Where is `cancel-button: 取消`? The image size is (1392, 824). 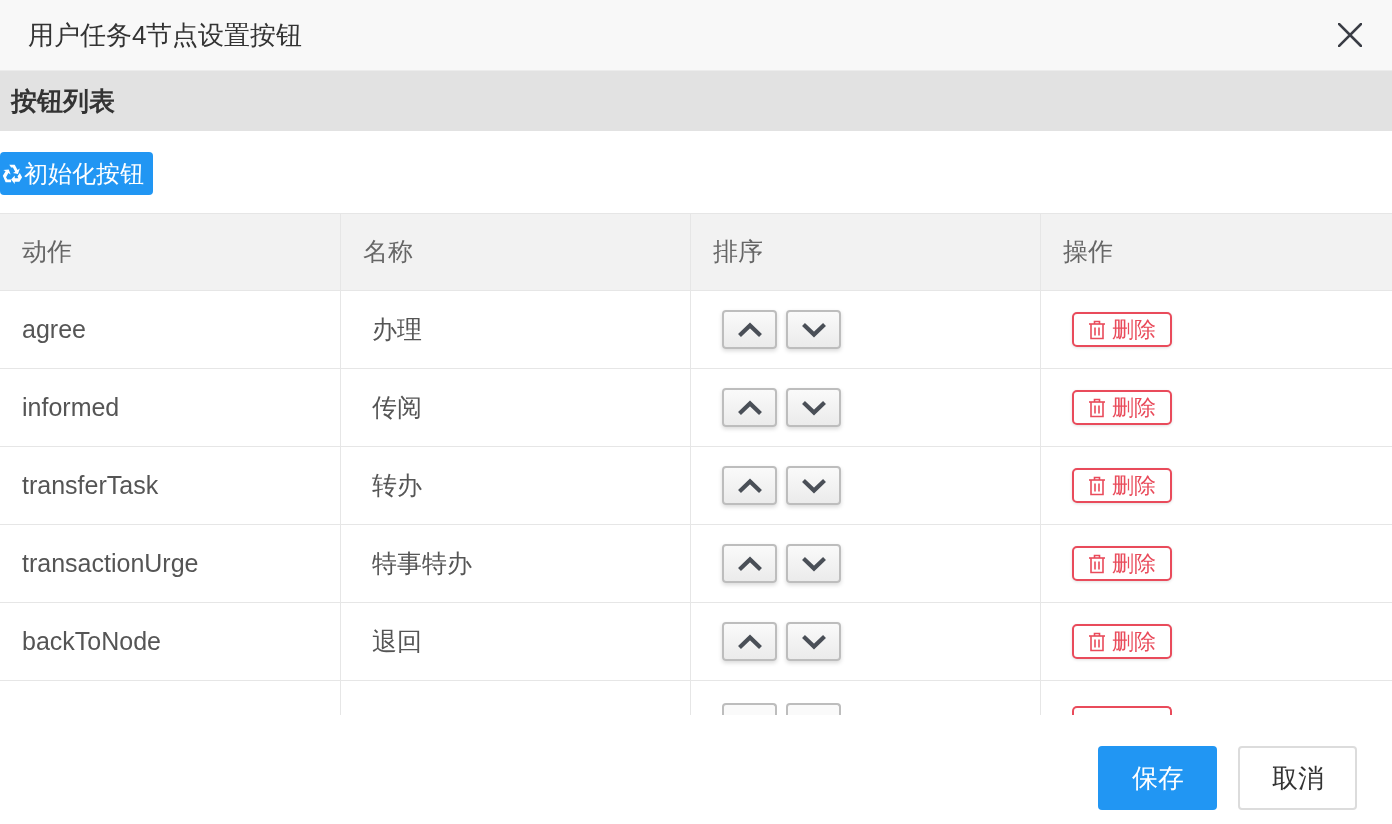
cancel-button: 取消 is located at coordinates (1297, 778).